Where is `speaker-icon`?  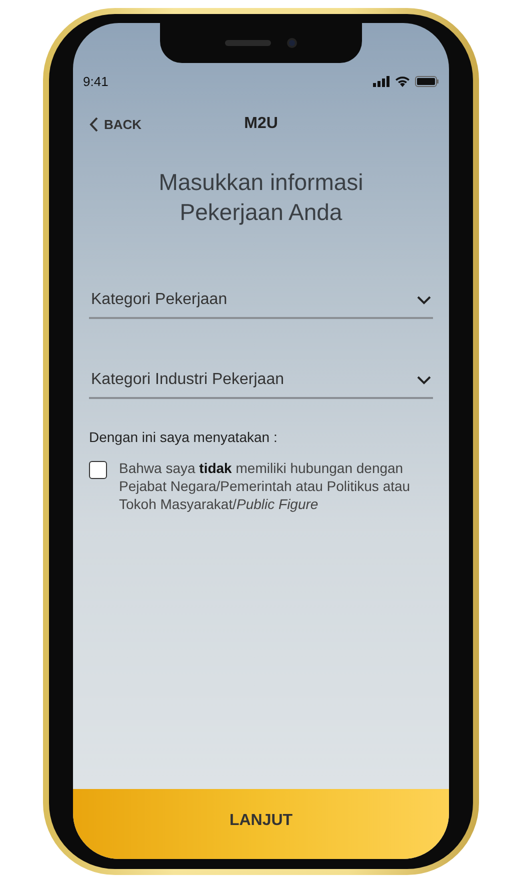 speaker-icon is located at coordinates (248, 43).